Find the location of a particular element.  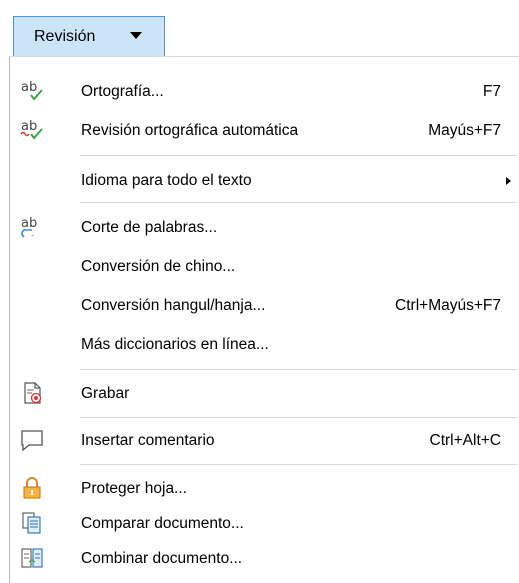

menu-item-label: Revisión ortográfica automática is located at coordinates (190, 130).